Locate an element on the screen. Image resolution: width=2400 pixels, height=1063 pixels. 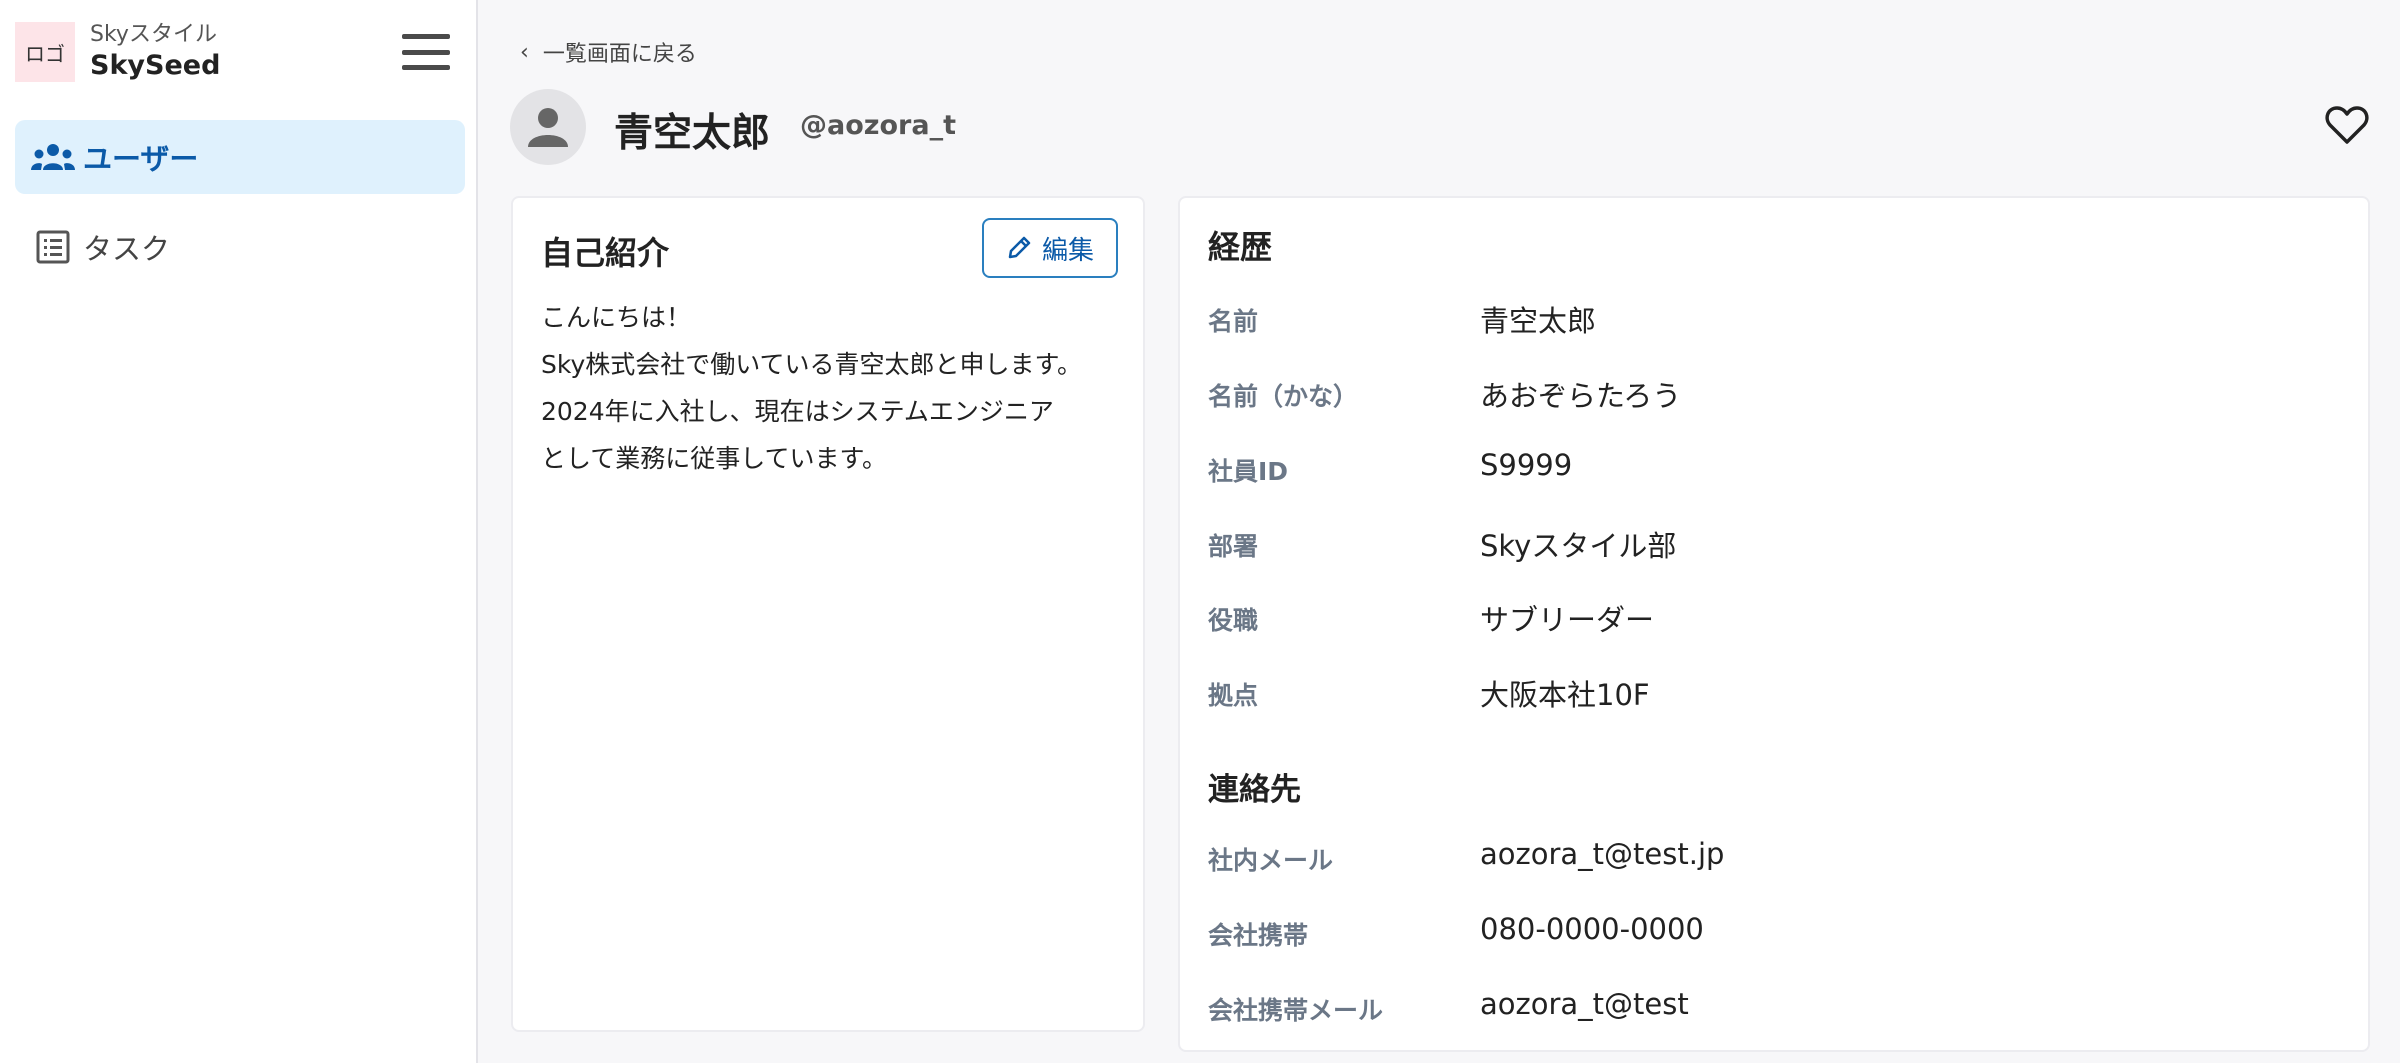
field-value-kana: あおぞらたろう is located at coordinates (1581, 396).